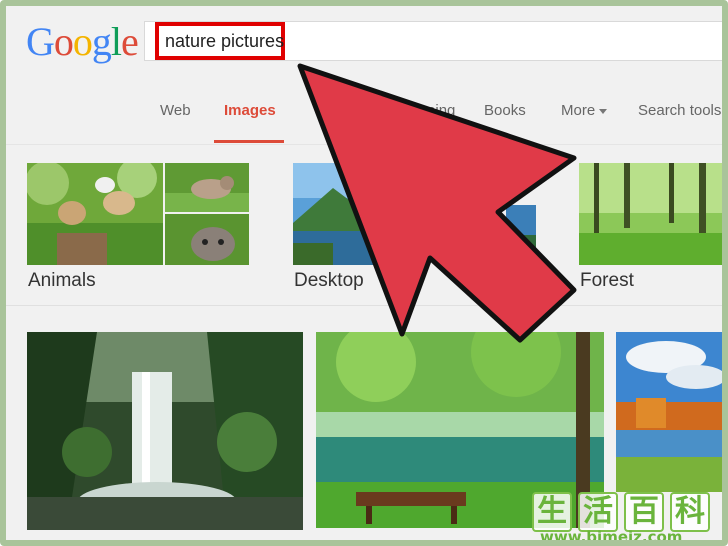  What do you see at coordinates (679, 110) in the screenshot?
I see `tab-search-tools: Search tools` at bounding box center [679, 110].